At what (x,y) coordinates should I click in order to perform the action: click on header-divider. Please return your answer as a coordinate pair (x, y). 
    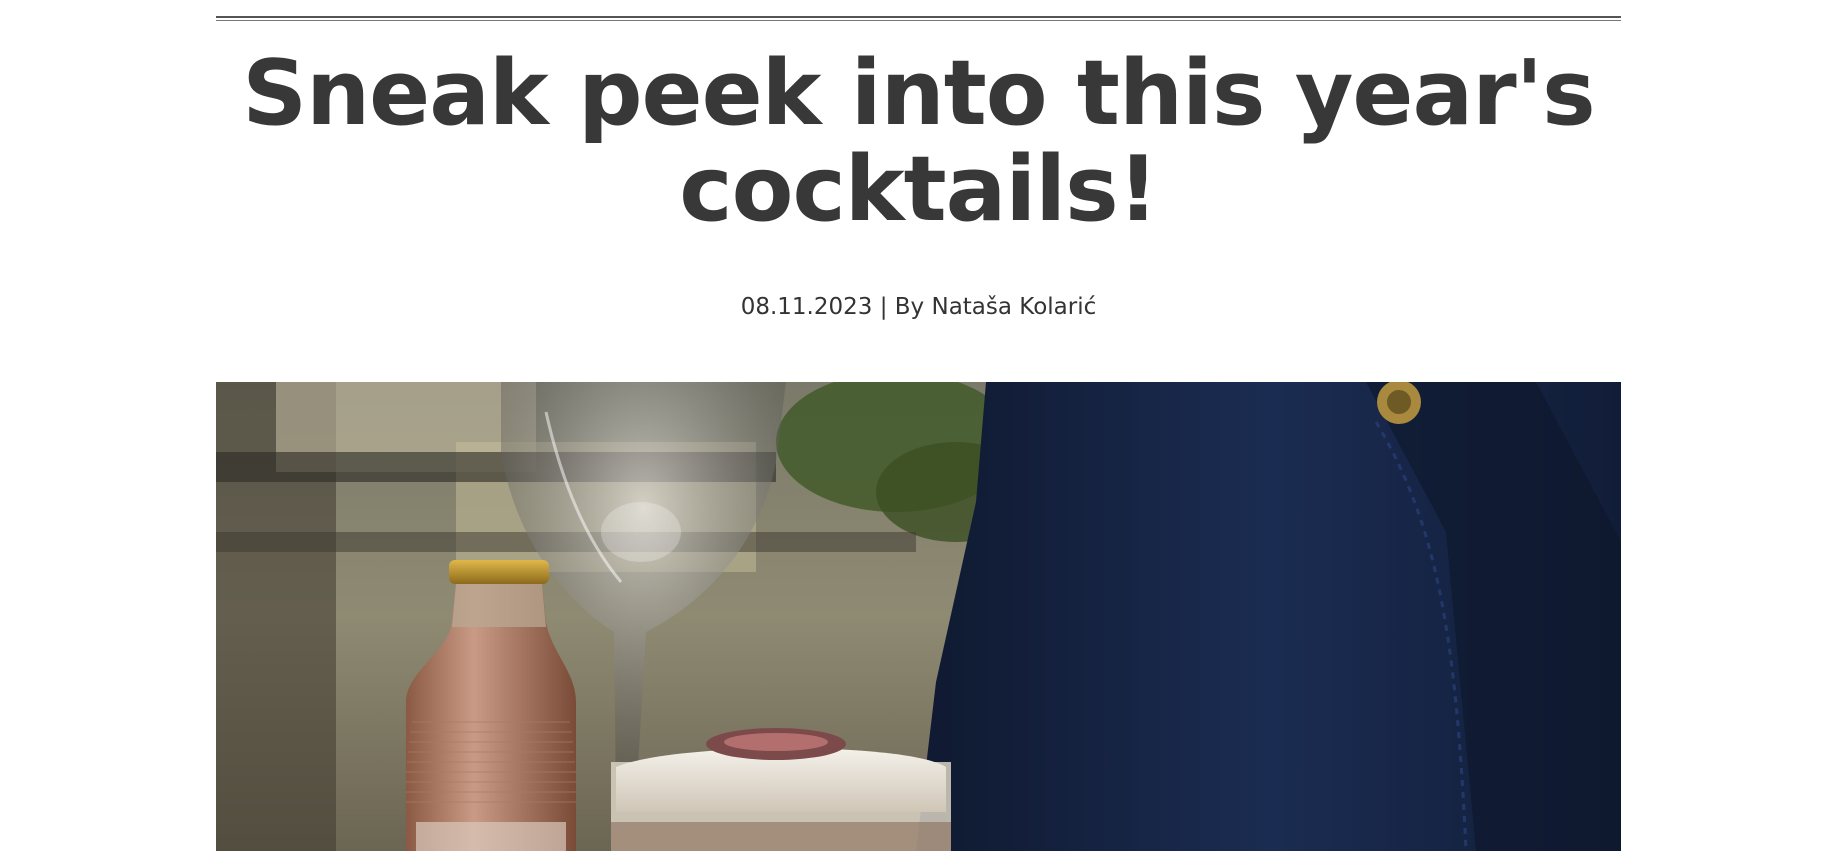
    Looking at the image, I should click on (918, 18).